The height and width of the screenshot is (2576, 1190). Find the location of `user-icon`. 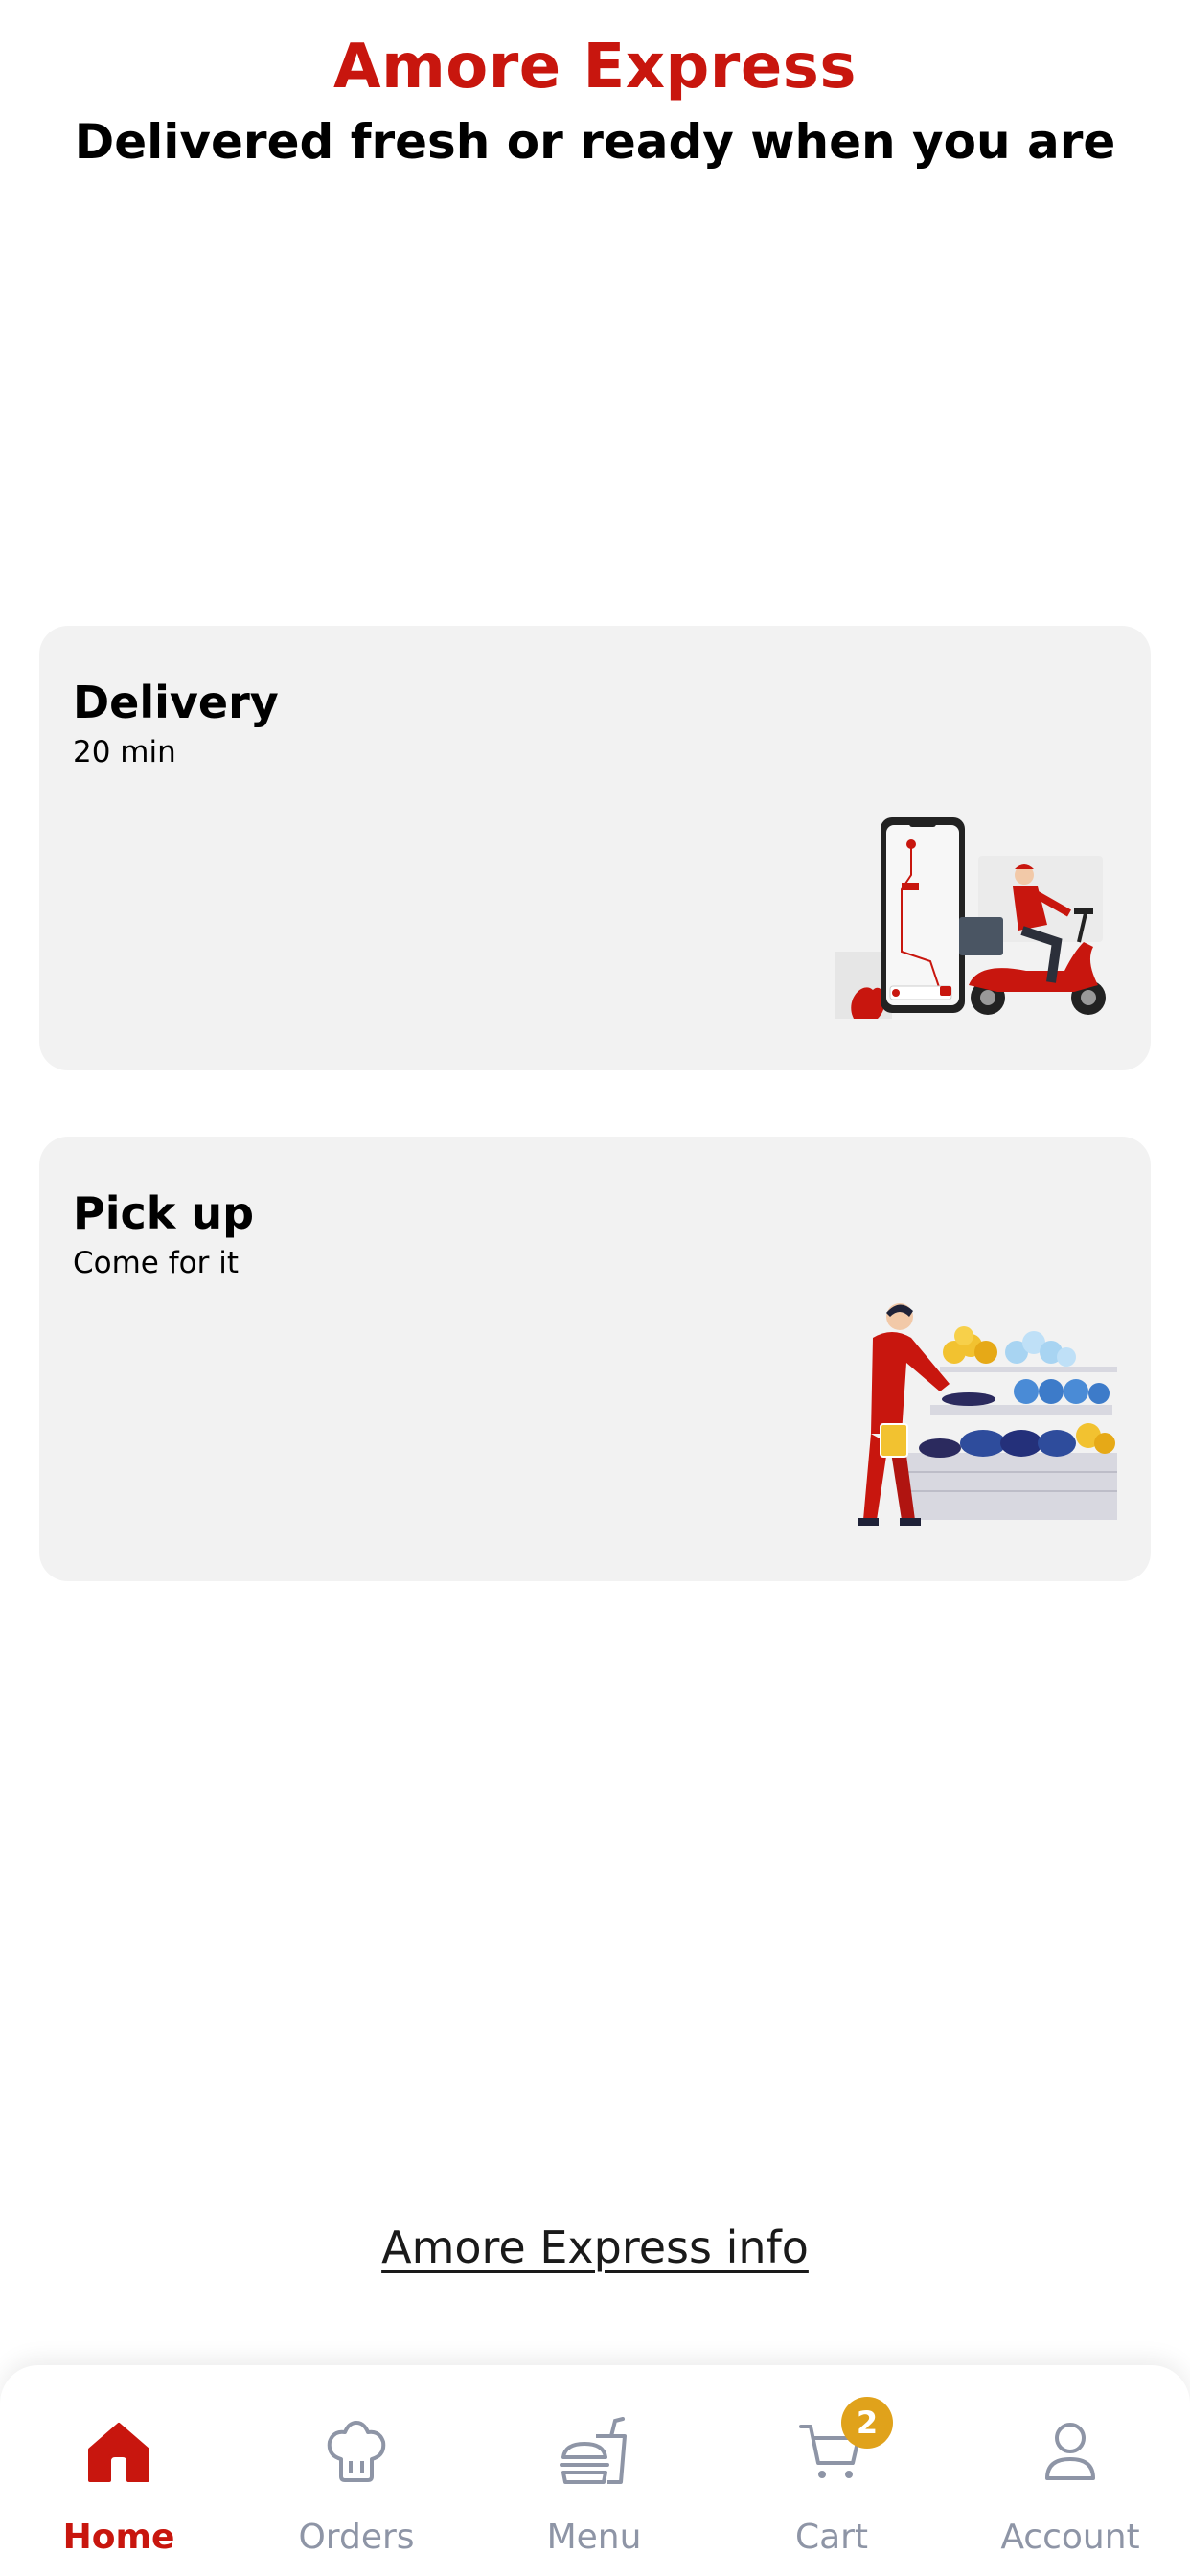

user-icon is located at coordinates (1070, 2451).